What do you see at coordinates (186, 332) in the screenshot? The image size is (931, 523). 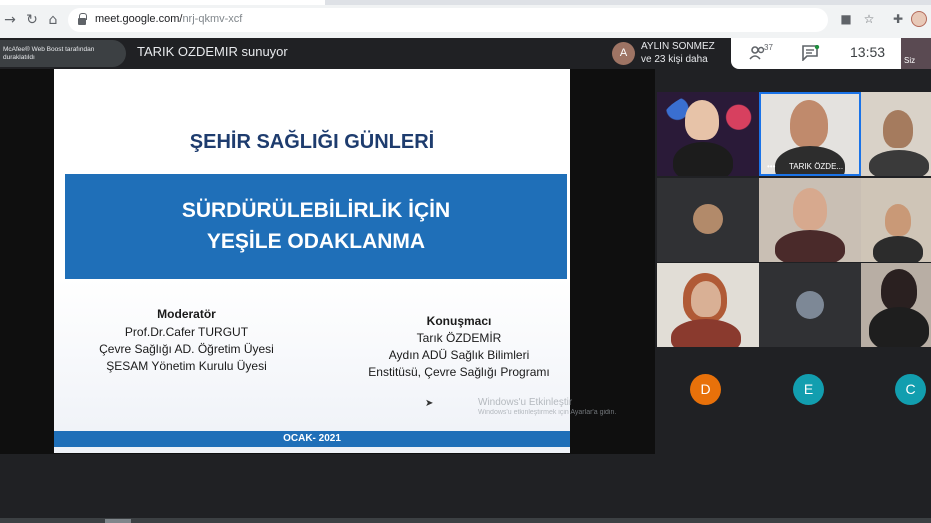 I see `moderator-name: Prof.Dr.Cafer TURGUT` at bounding box center [186, 332].